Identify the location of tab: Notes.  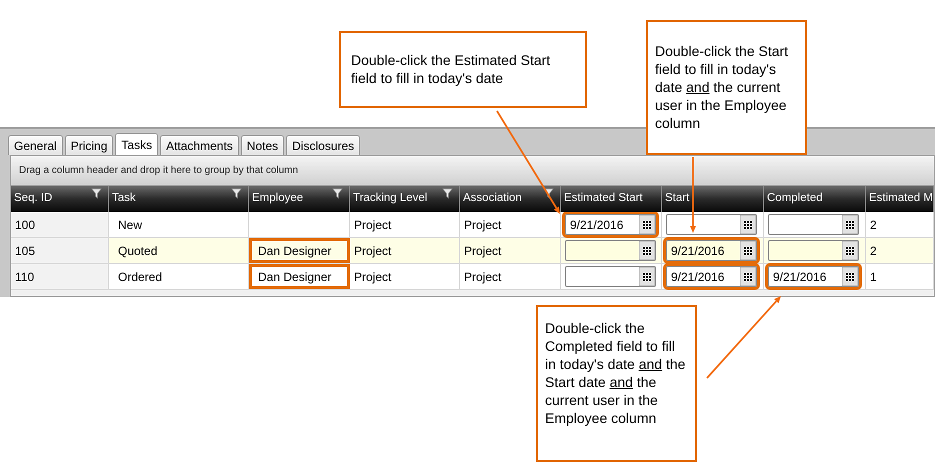
(262, 145).